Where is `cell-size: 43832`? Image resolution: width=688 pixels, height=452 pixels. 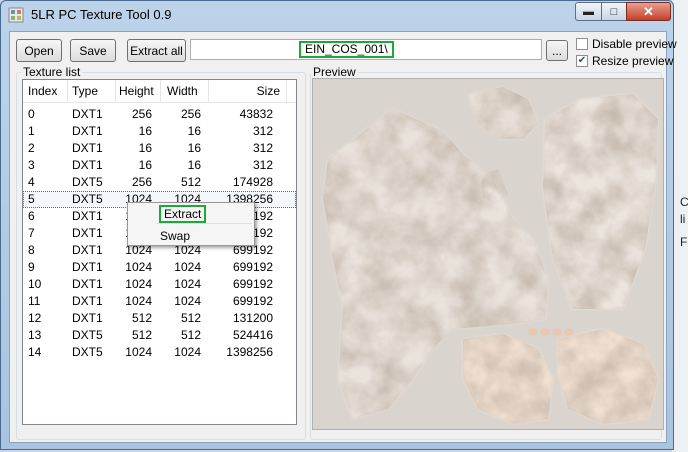
cell-size: 43832 is located at coordinates (256, 114).